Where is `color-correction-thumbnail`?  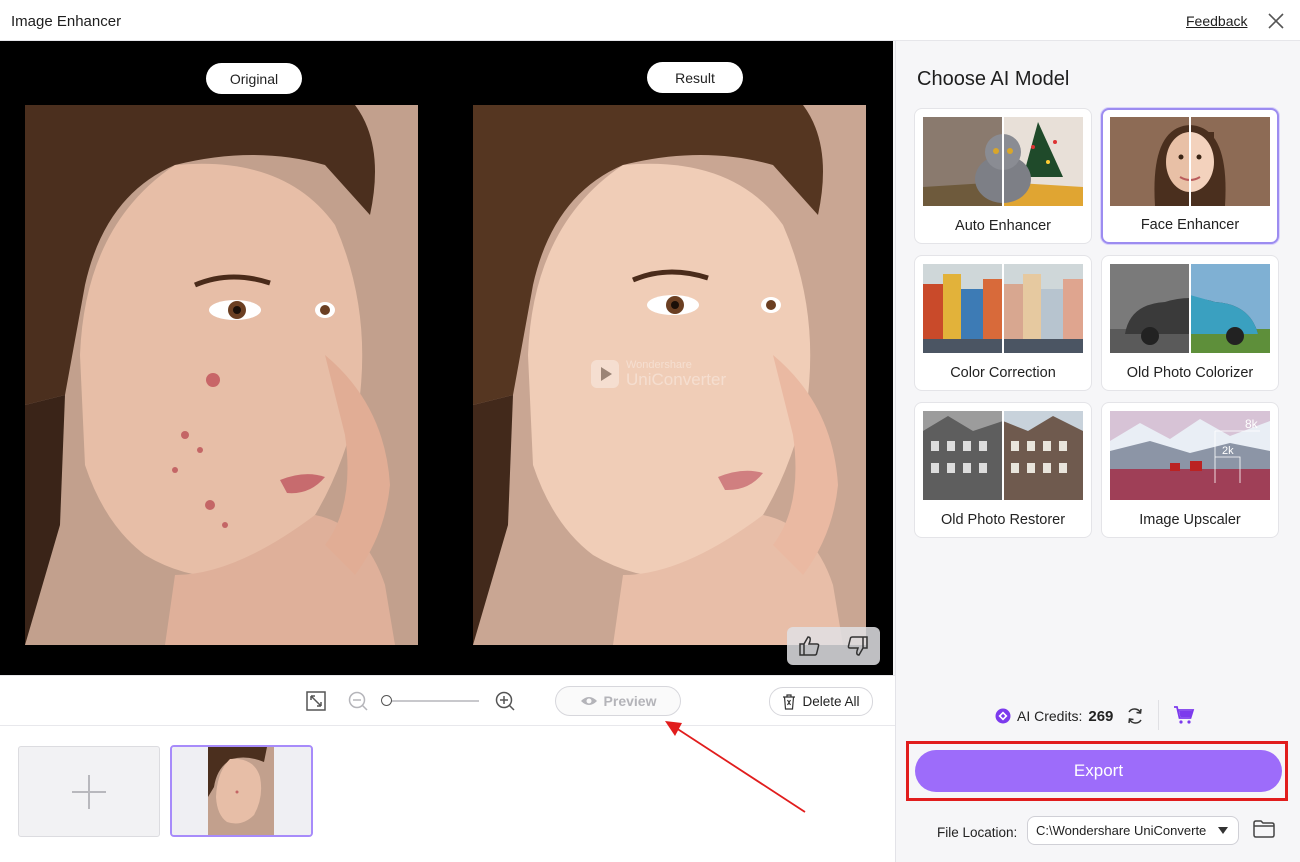 color-correction-thumbnail is located at coordinates (1003, 308).